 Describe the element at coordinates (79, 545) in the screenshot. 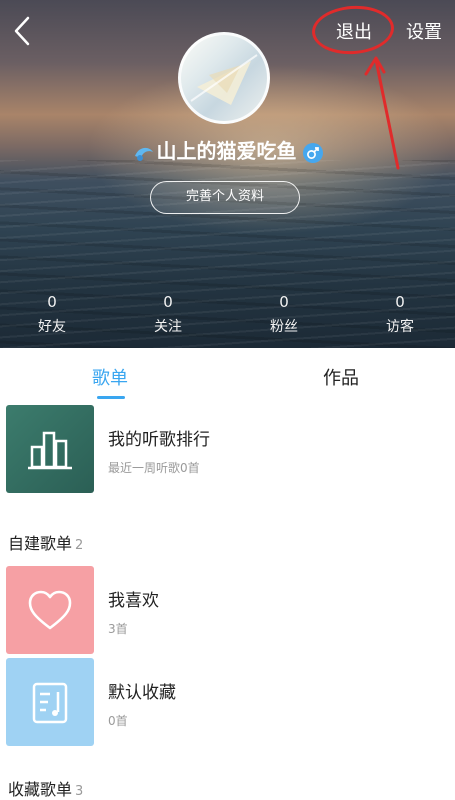

I see `section-count: 2` at that location.